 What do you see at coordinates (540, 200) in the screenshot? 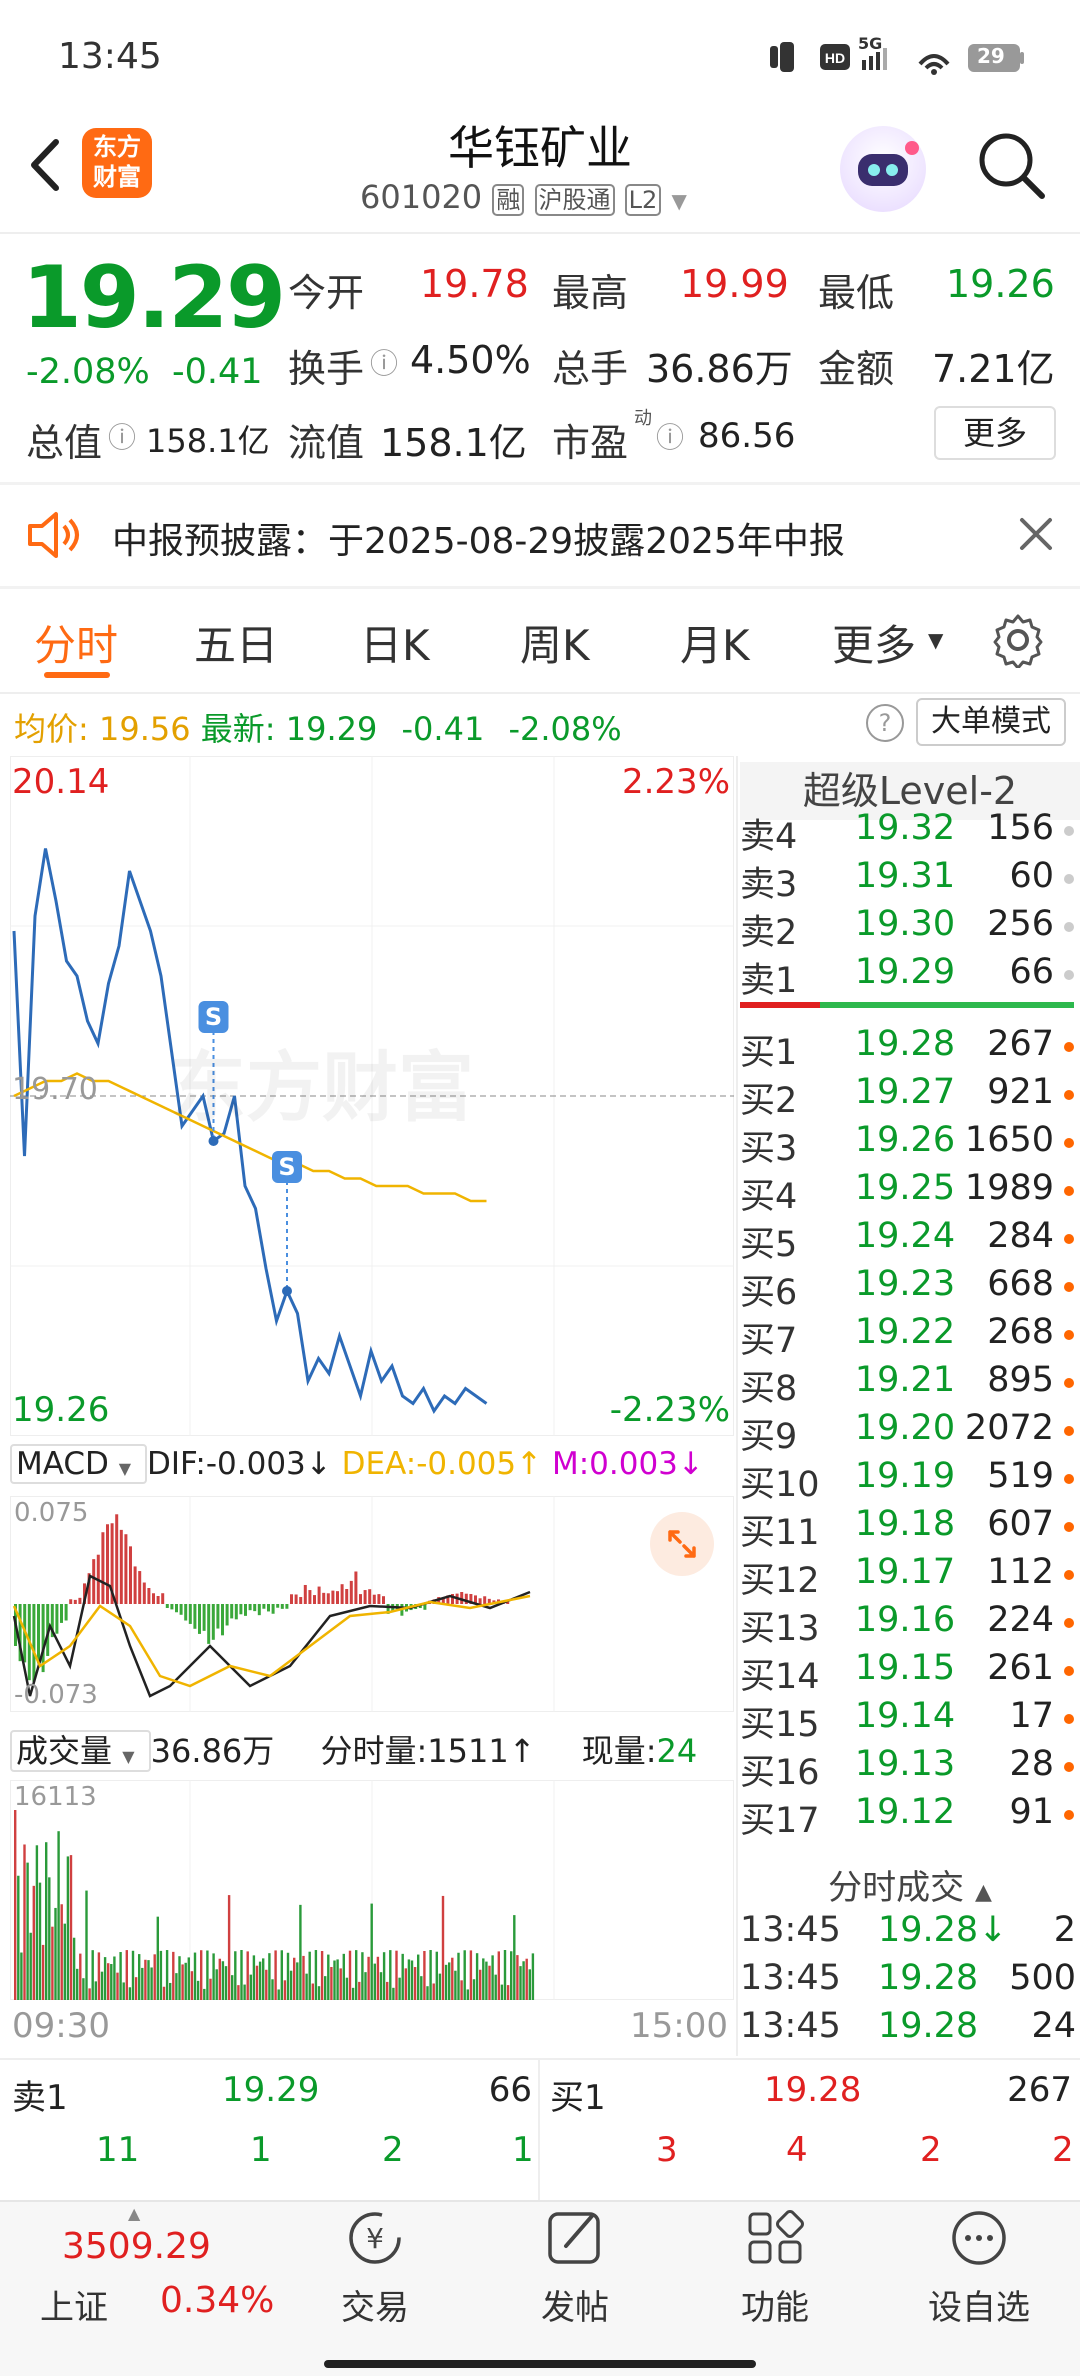
I see `stock-subtitle: 601020 融 沪股通 L2 ▼` at bounding box center [540, 200].